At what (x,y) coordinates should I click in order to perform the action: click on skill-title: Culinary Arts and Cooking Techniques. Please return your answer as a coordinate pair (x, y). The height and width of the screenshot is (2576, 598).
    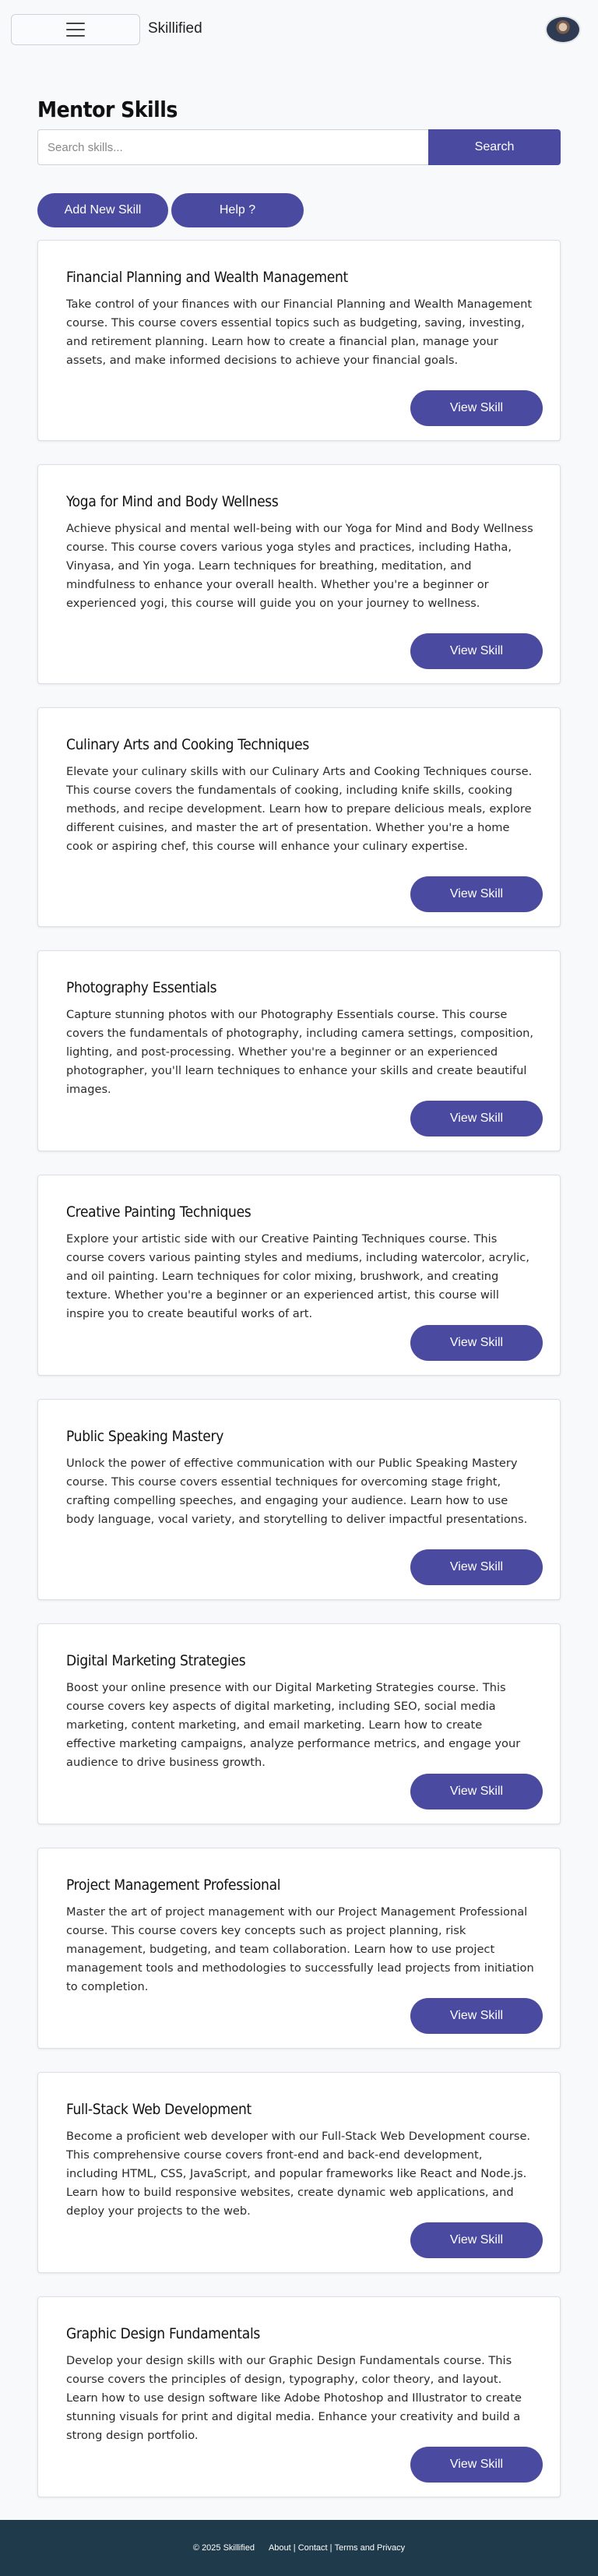
    Looking at the image, I should click on (187, 744).